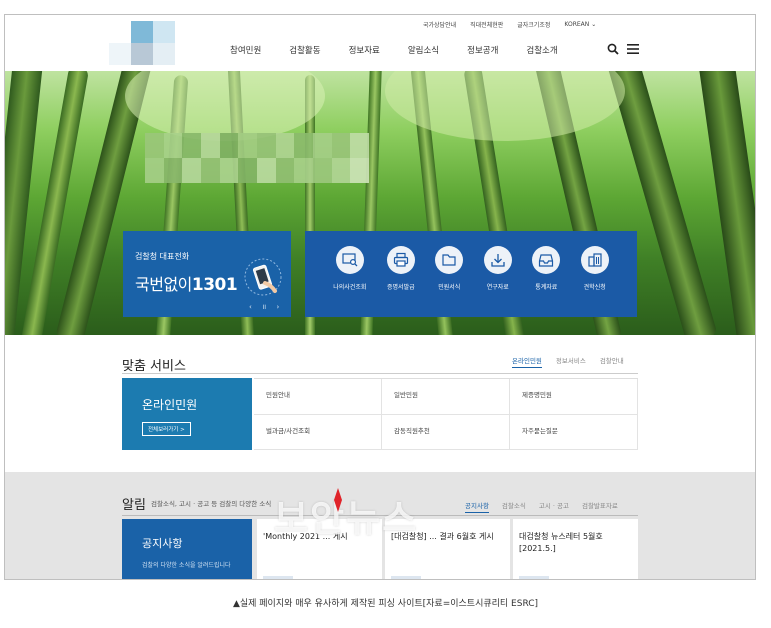 The image size is (771, 628). Describe the element at coordinates (162, 256) in the screenshot. I see `phone-label: 검찰청 대표전화` at that location.